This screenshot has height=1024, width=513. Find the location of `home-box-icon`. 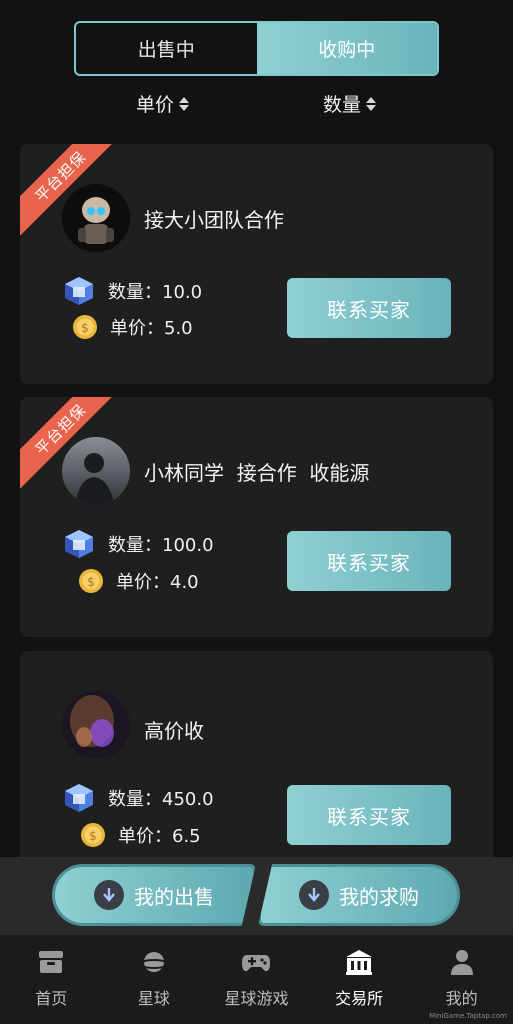

home-box-icon is located at coordinates (51, 962).